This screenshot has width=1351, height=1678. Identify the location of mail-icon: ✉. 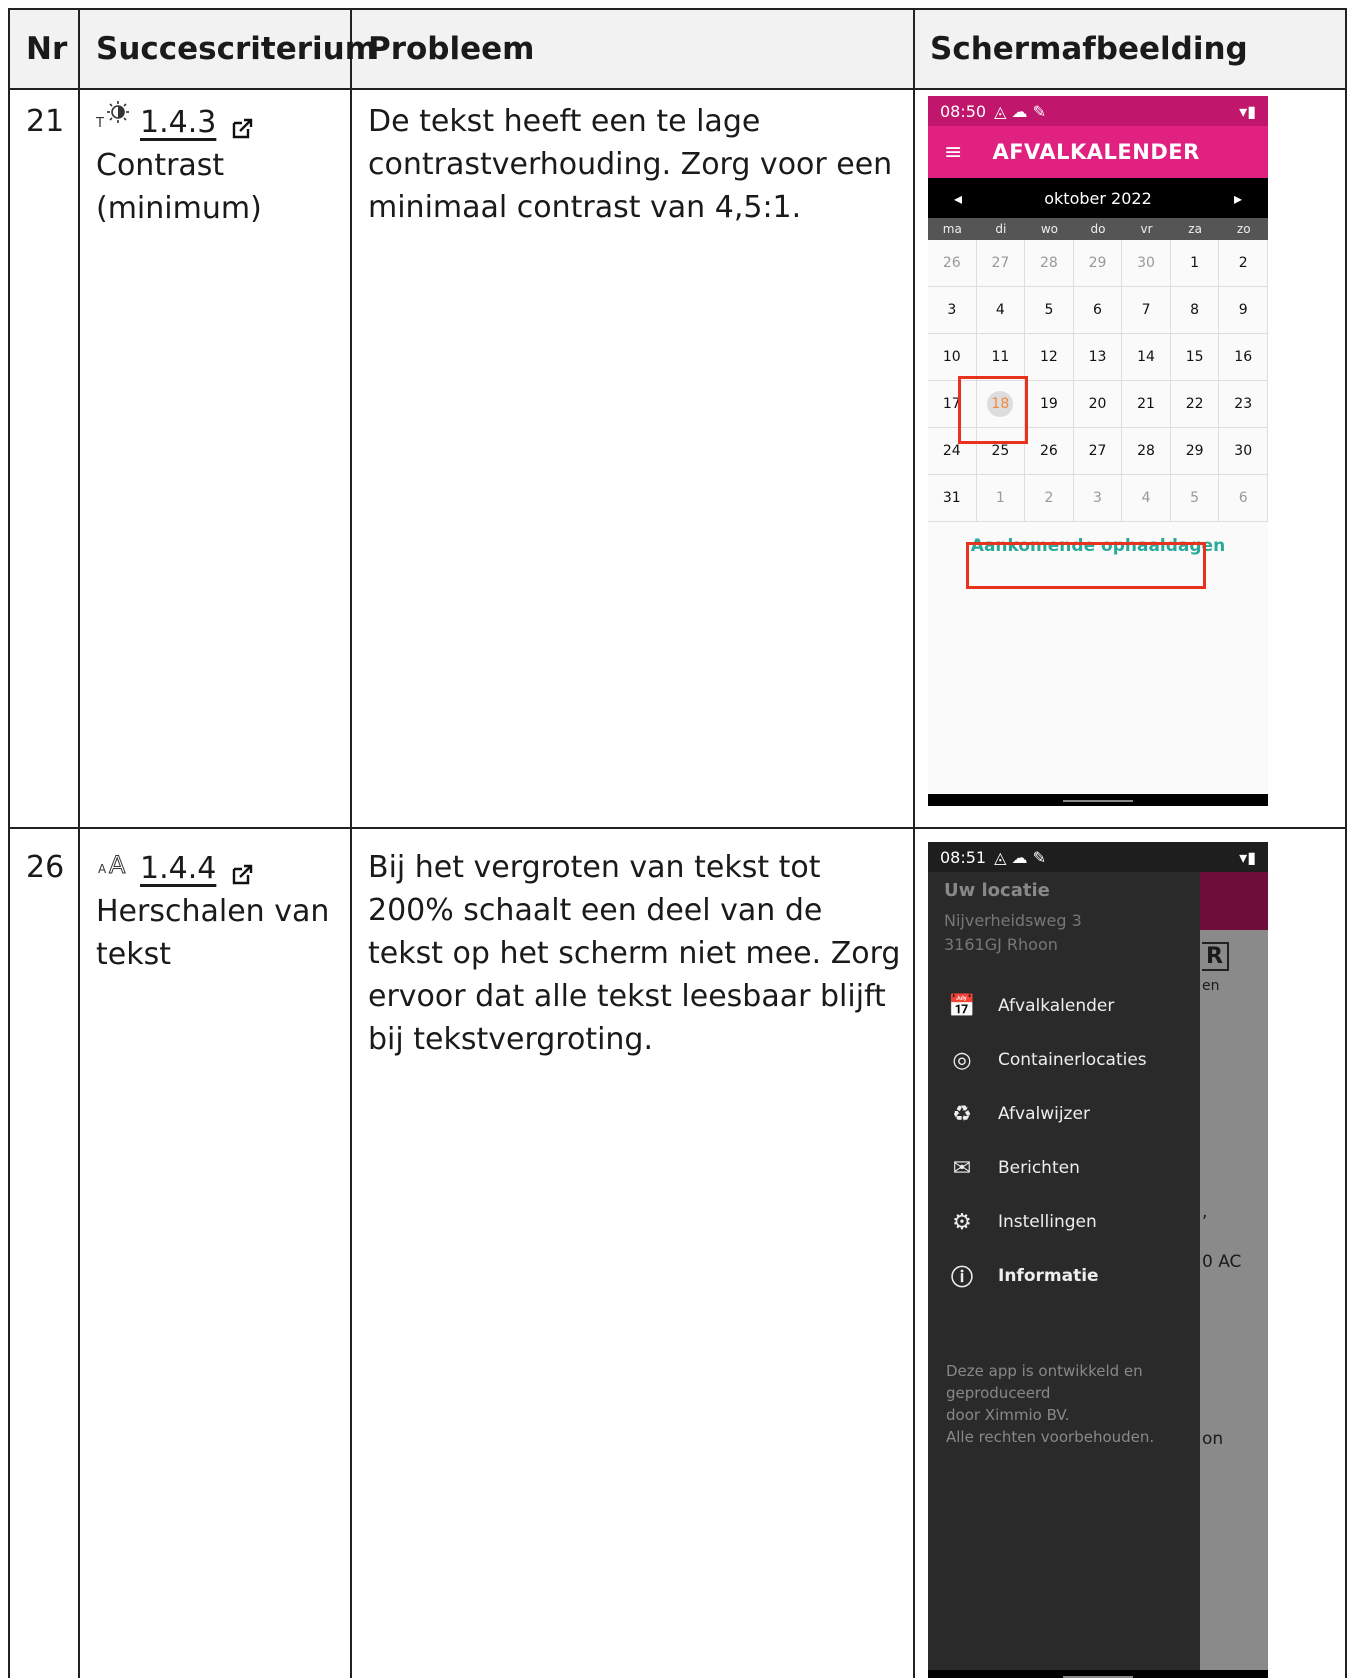
(962, 1168).